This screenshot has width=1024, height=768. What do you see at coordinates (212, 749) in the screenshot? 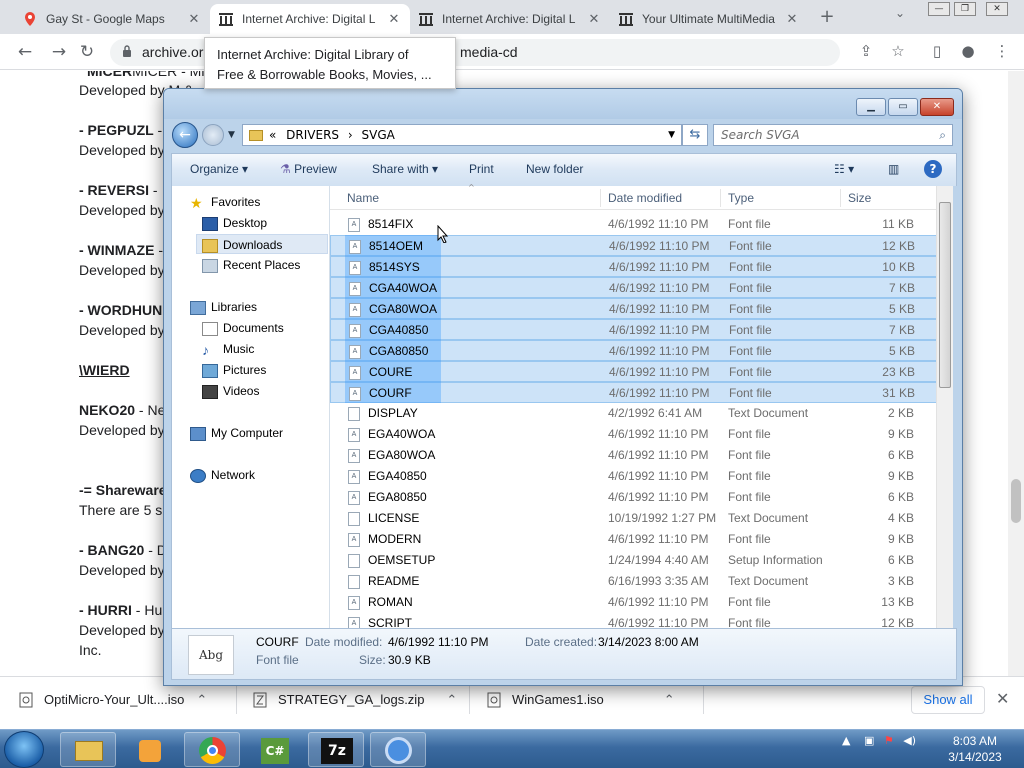
I see `taskbar-chrome-button` at bounding box center [212, 749].